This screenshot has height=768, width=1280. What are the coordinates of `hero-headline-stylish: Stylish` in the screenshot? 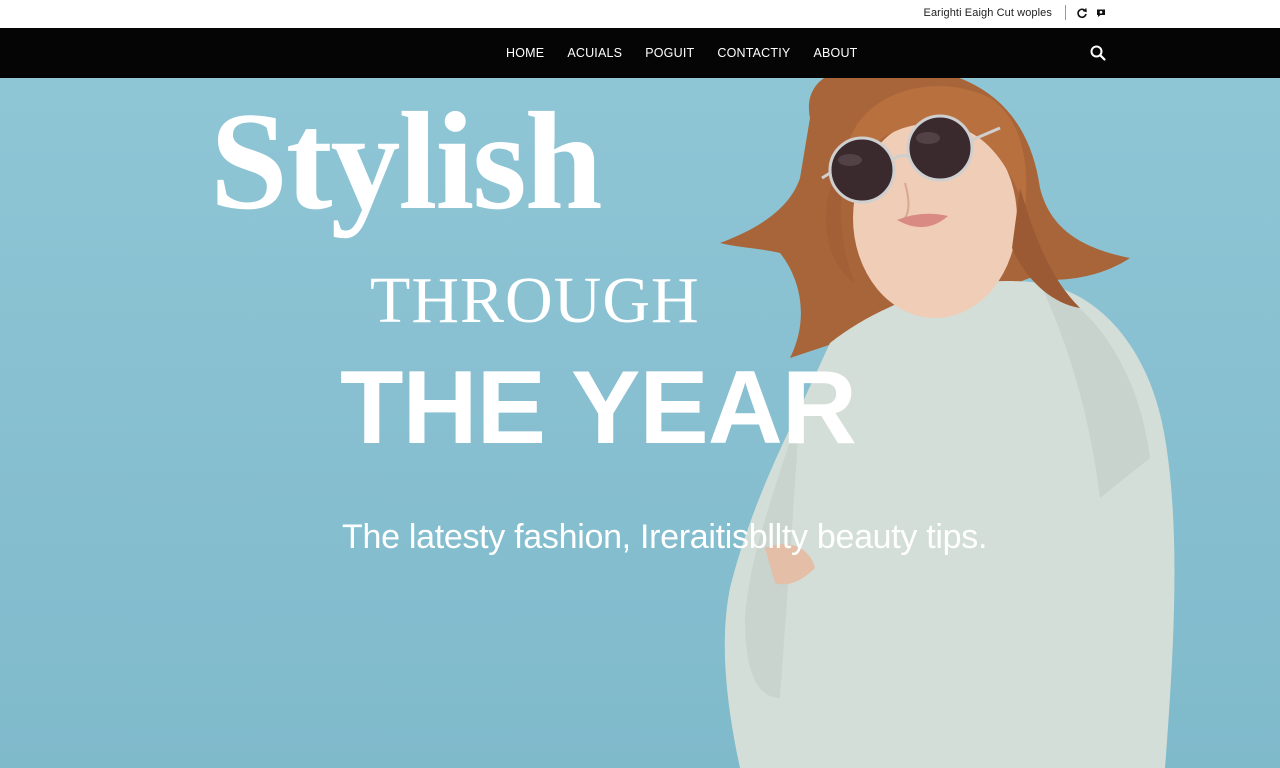 It's located at (406, 161).